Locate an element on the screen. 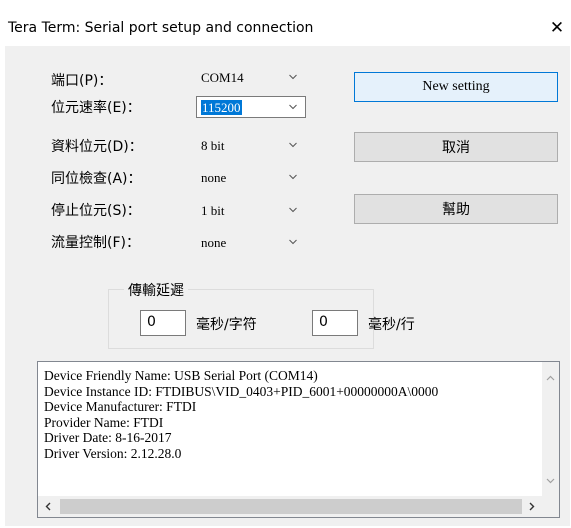 This screenshot has width=571, height=528. port-value: COM14 is located at coordinates (222, 77).